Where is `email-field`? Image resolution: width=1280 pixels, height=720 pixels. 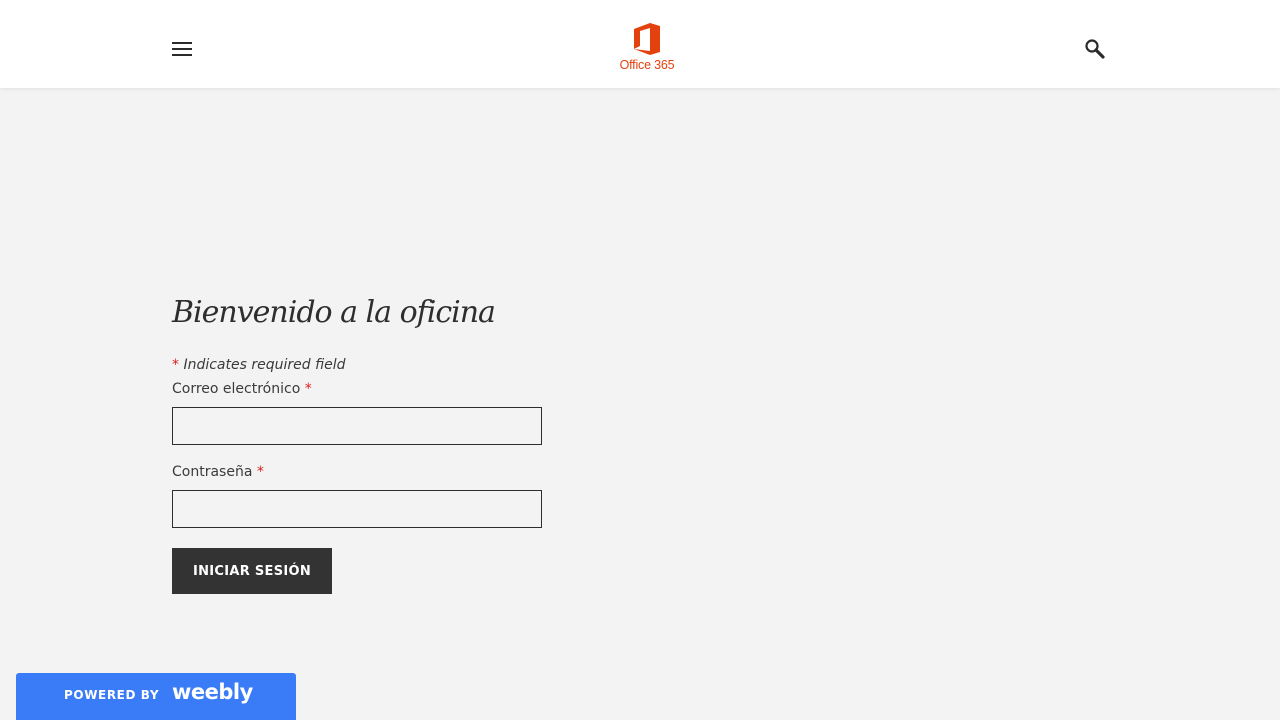
email-field is located at coordinates (357, 426).